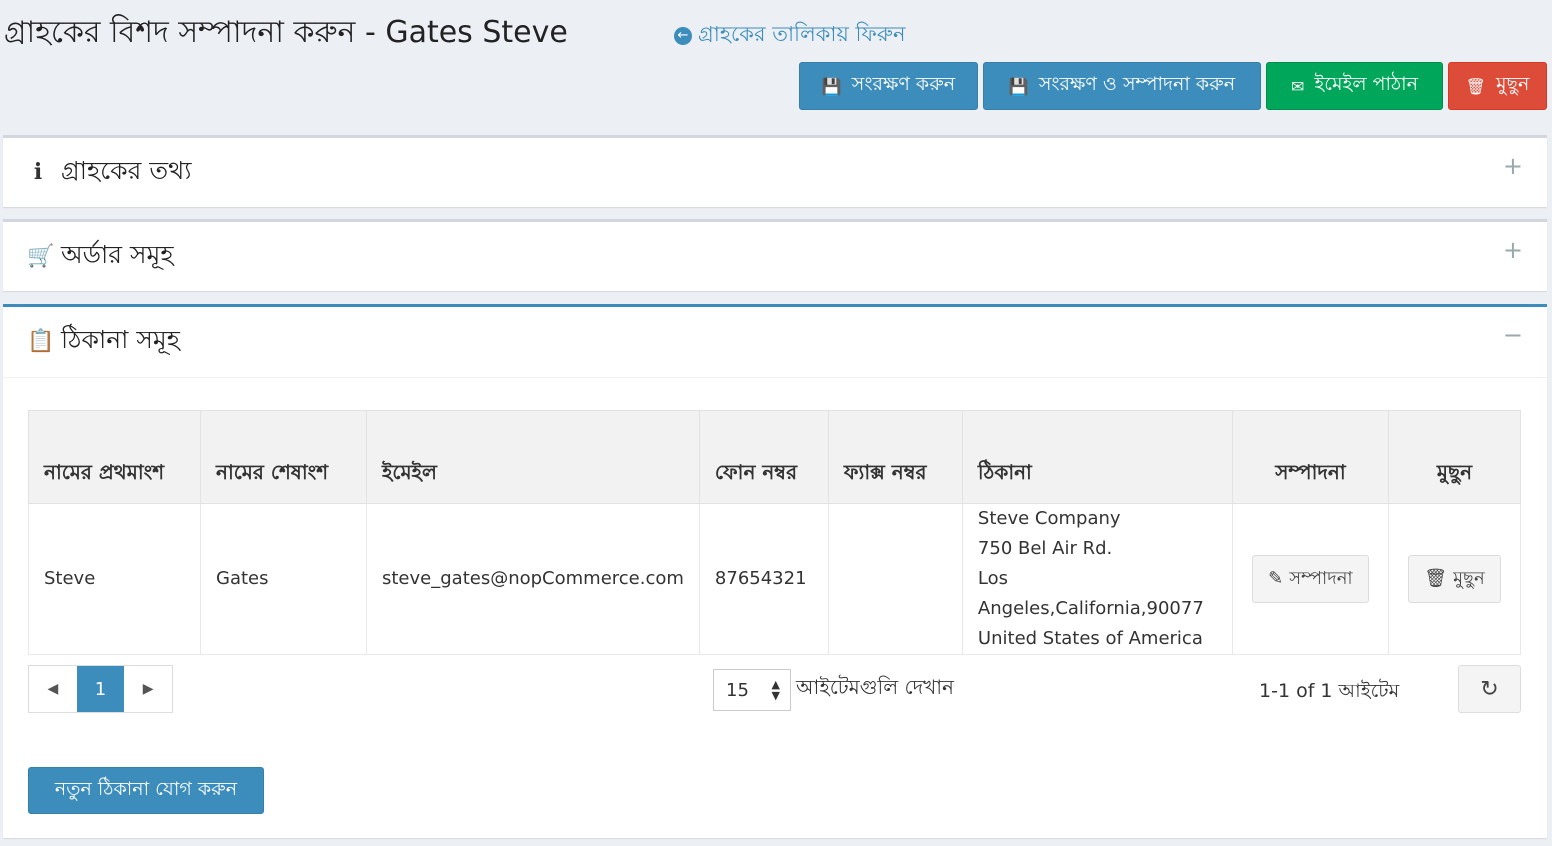  Describe the element at coordinates (126, 170) in the screenshot. I see `customer-info-title: গ্রাহকের তথ্য` at that location.